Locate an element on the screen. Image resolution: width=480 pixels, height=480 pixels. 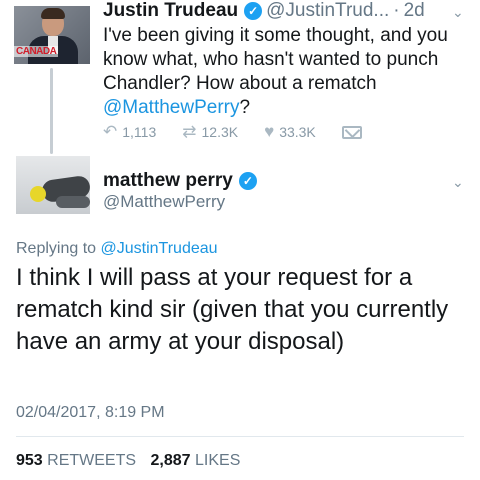
retweet-button: ⇄ 12.3K is located at coordinates (210, 132).